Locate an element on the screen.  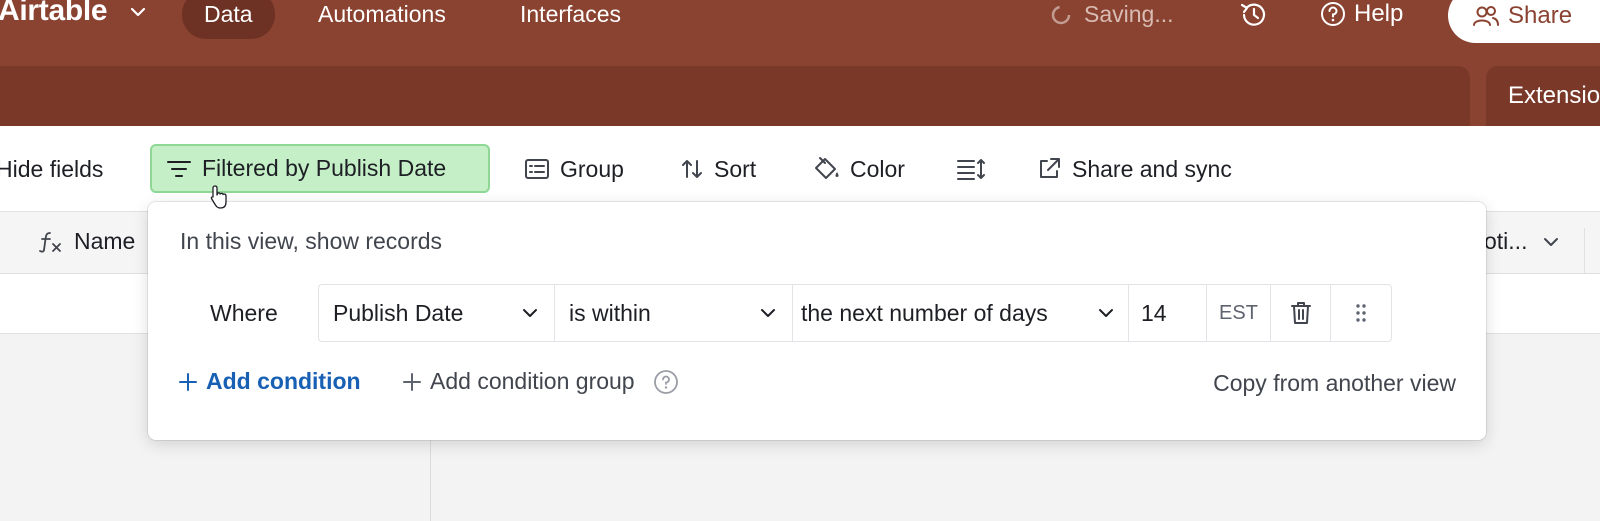
row-height-button is located at coordinates (971, 169).